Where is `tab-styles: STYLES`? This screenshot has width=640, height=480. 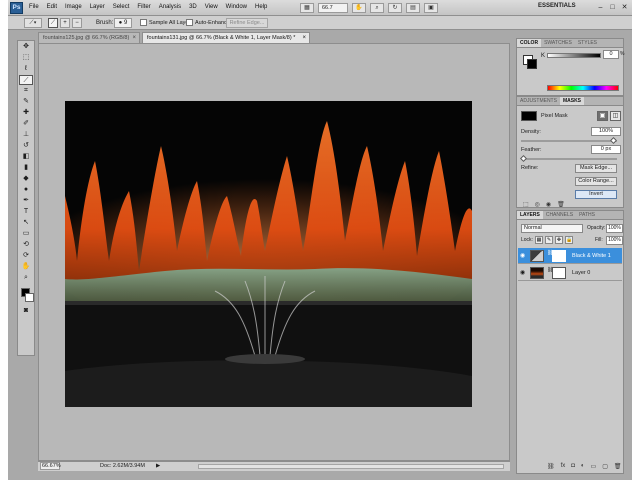 tab-styles: STYLES is located at coordinates (587, 43).